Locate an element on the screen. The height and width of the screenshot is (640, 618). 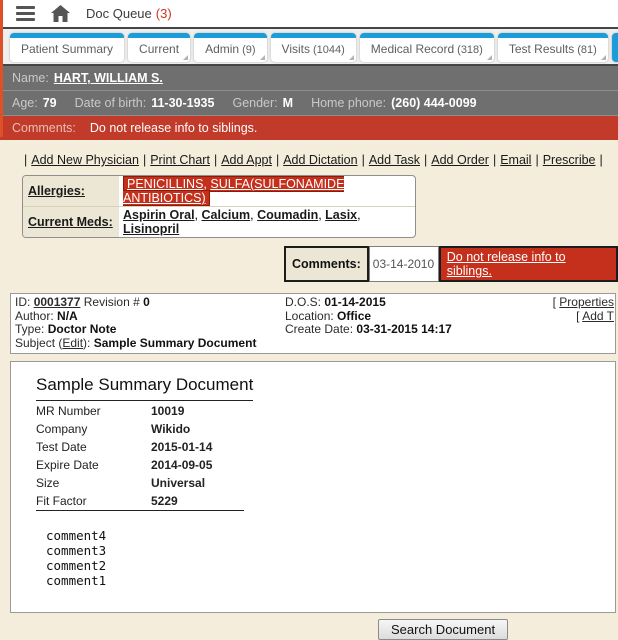
tab-document-s: Document S is located at coordinates (614, 47).